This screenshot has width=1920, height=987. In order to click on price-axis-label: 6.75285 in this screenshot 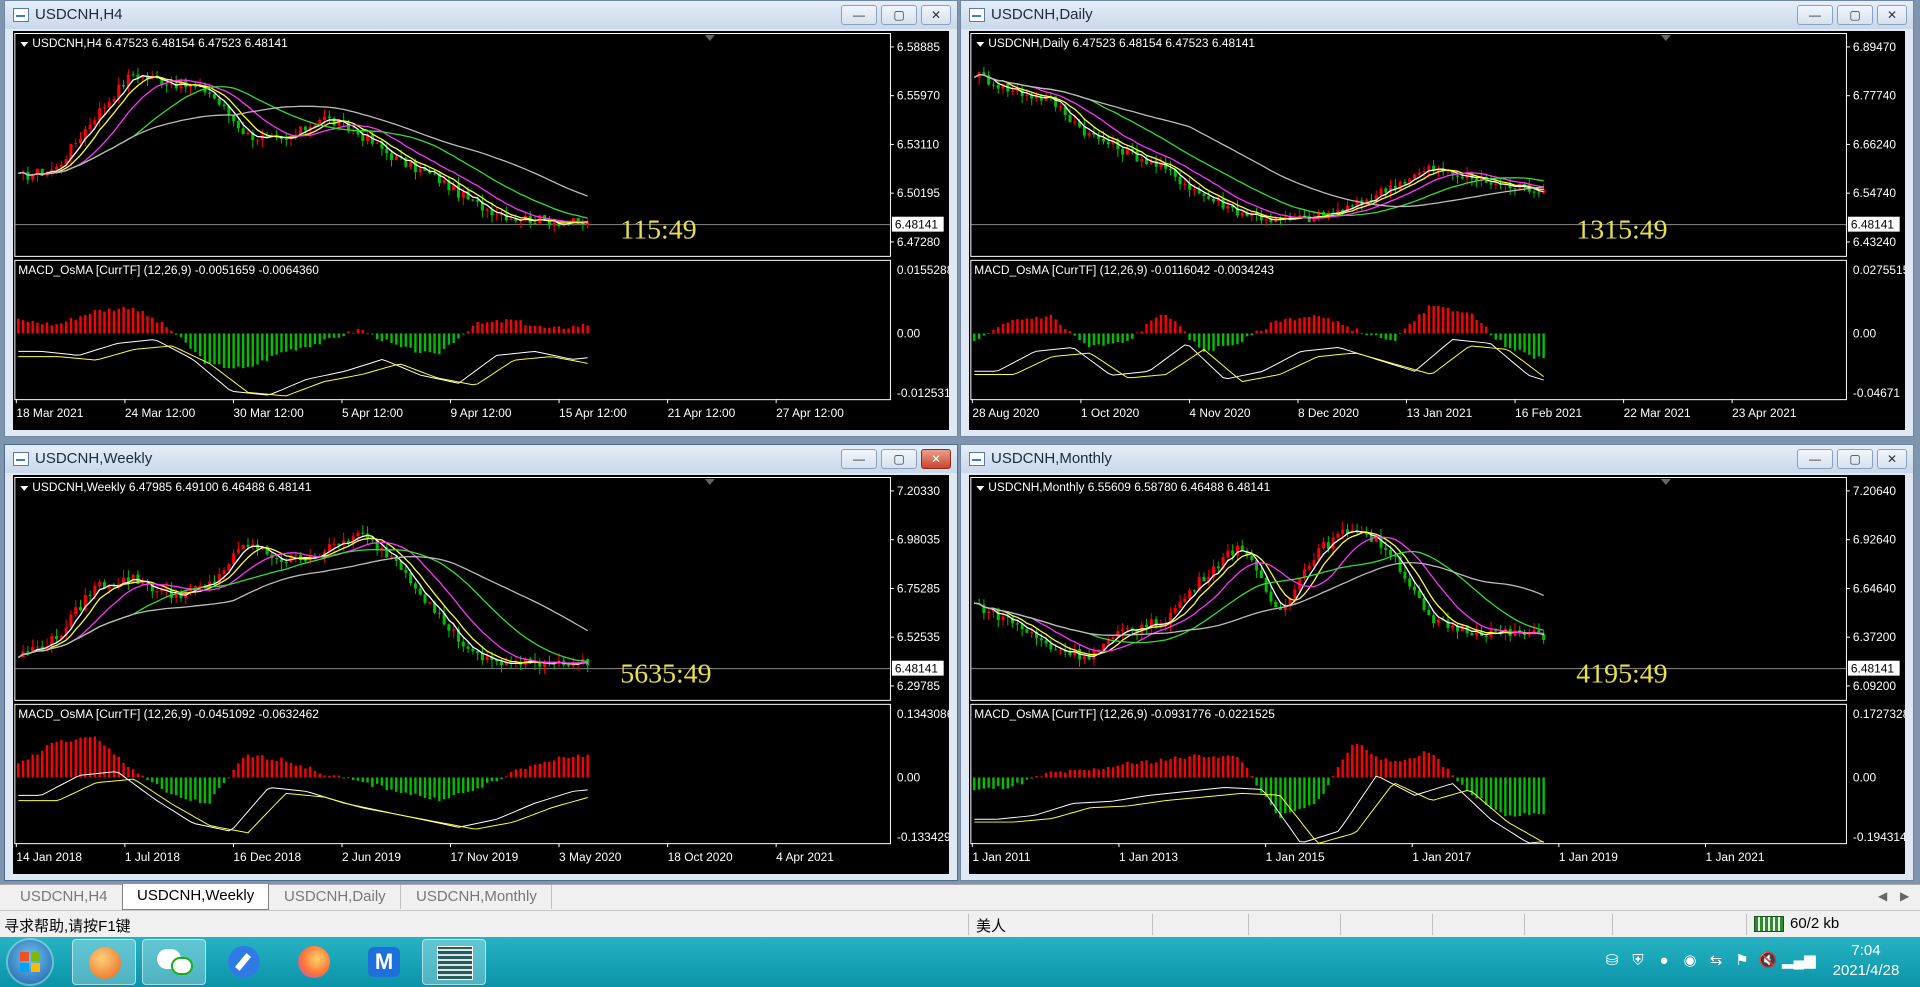, I will do `click(919, 588)`.